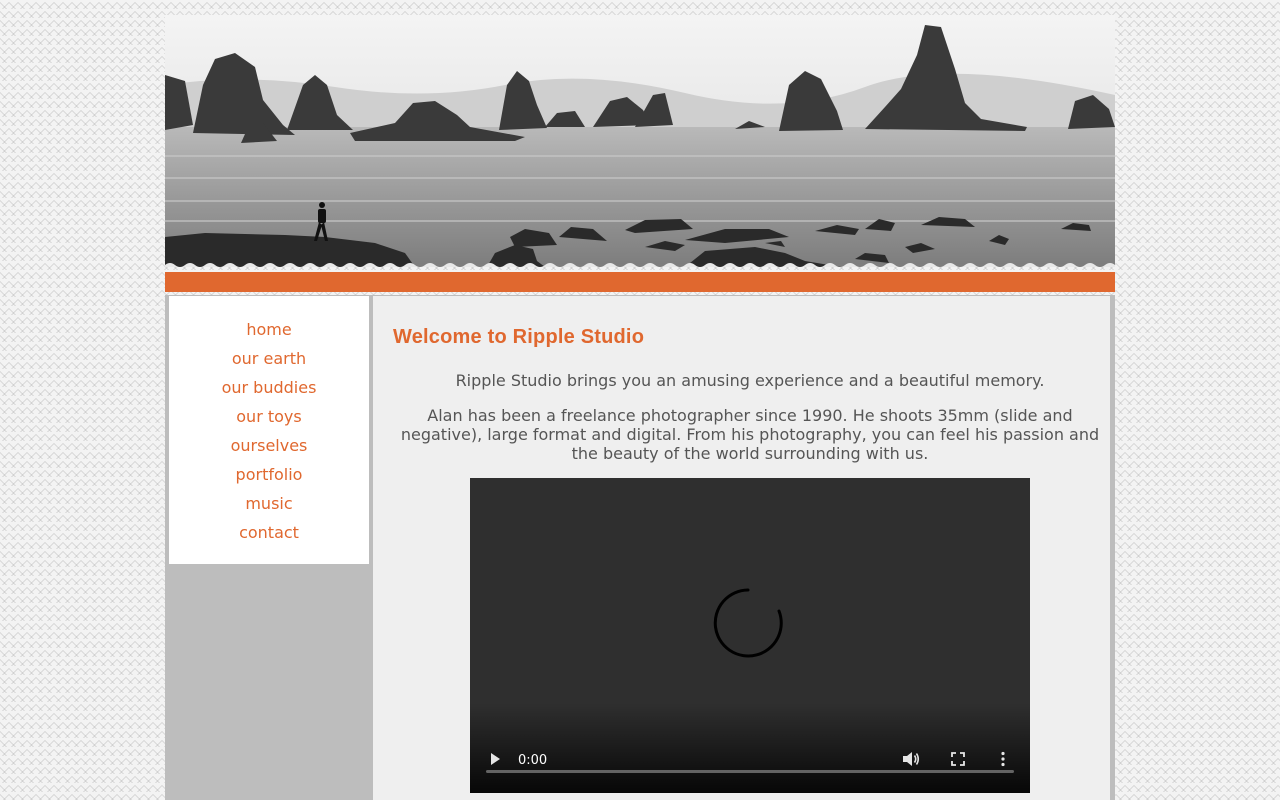  I want to click on nav-item-our-buddies: our buddies, so click(269, 390).